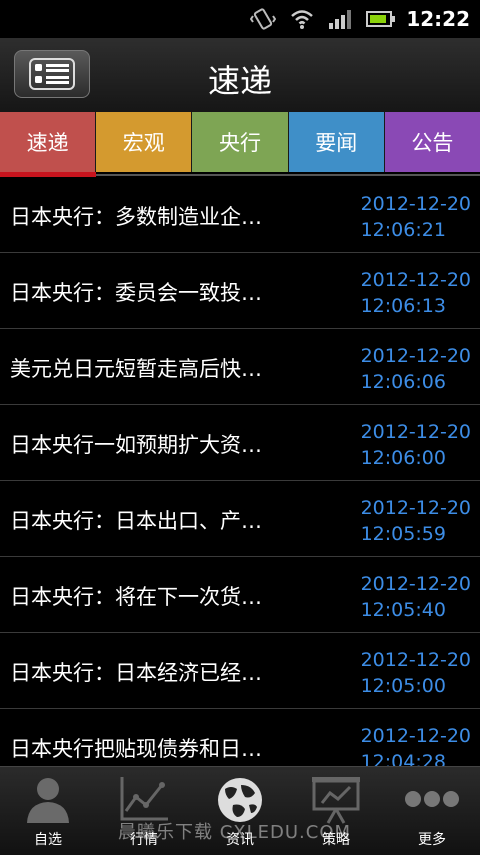  Describe the element at coordinates (403, 686) in the screenshot. I see `news-time: 12:05:00` at that location.